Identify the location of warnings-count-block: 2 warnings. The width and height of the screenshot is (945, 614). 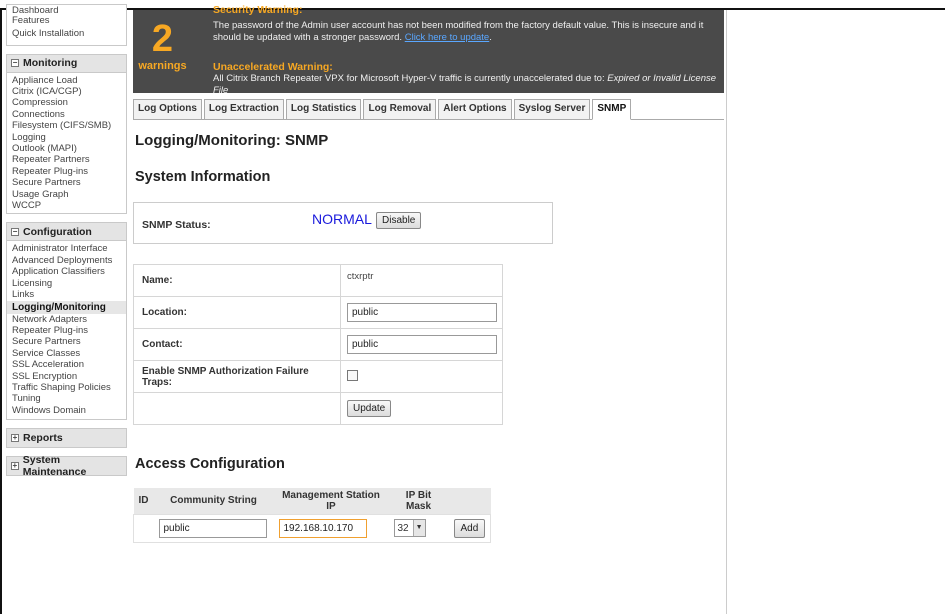
(162, 51).